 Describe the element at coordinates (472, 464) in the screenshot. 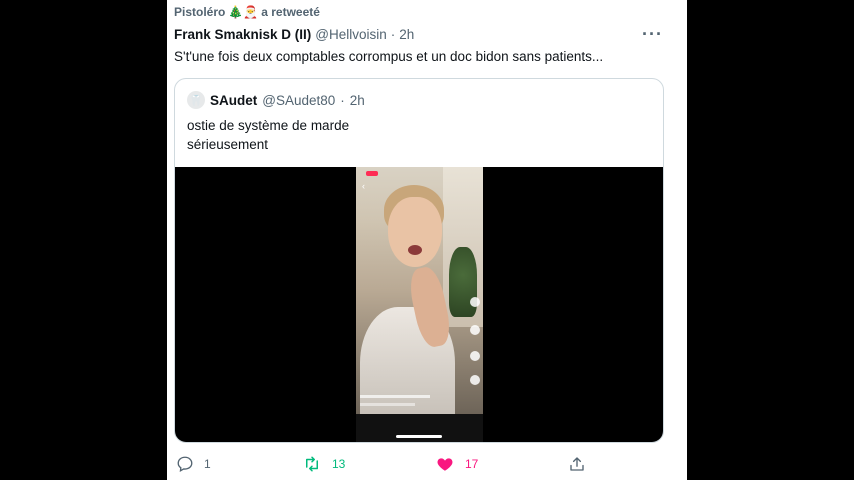

I see `like-count: 17` at that location.